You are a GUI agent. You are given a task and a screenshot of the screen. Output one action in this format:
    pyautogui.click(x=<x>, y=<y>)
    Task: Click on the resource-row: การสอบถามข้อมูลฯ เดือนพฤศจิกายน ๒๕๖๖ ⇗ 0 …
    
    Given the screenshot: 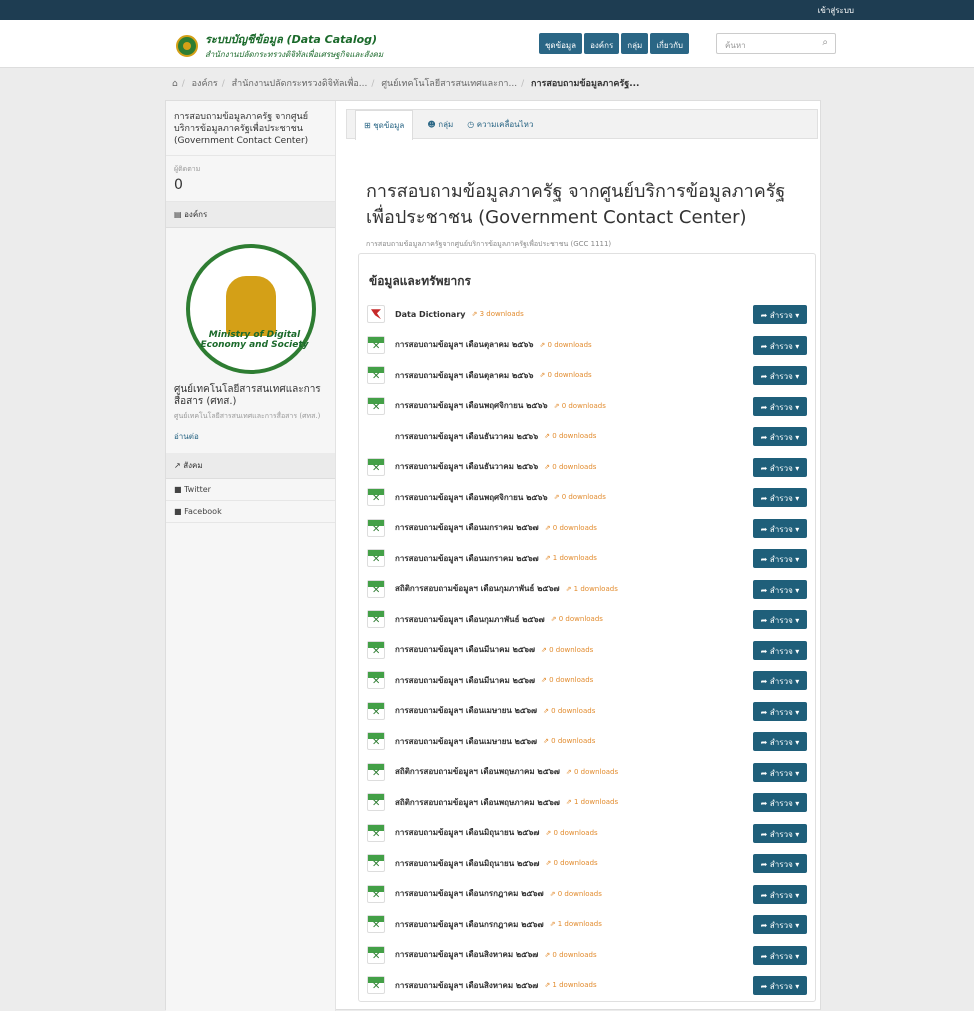 What is the action you would take?
    pyautogui.click(x=587, y=406)
    